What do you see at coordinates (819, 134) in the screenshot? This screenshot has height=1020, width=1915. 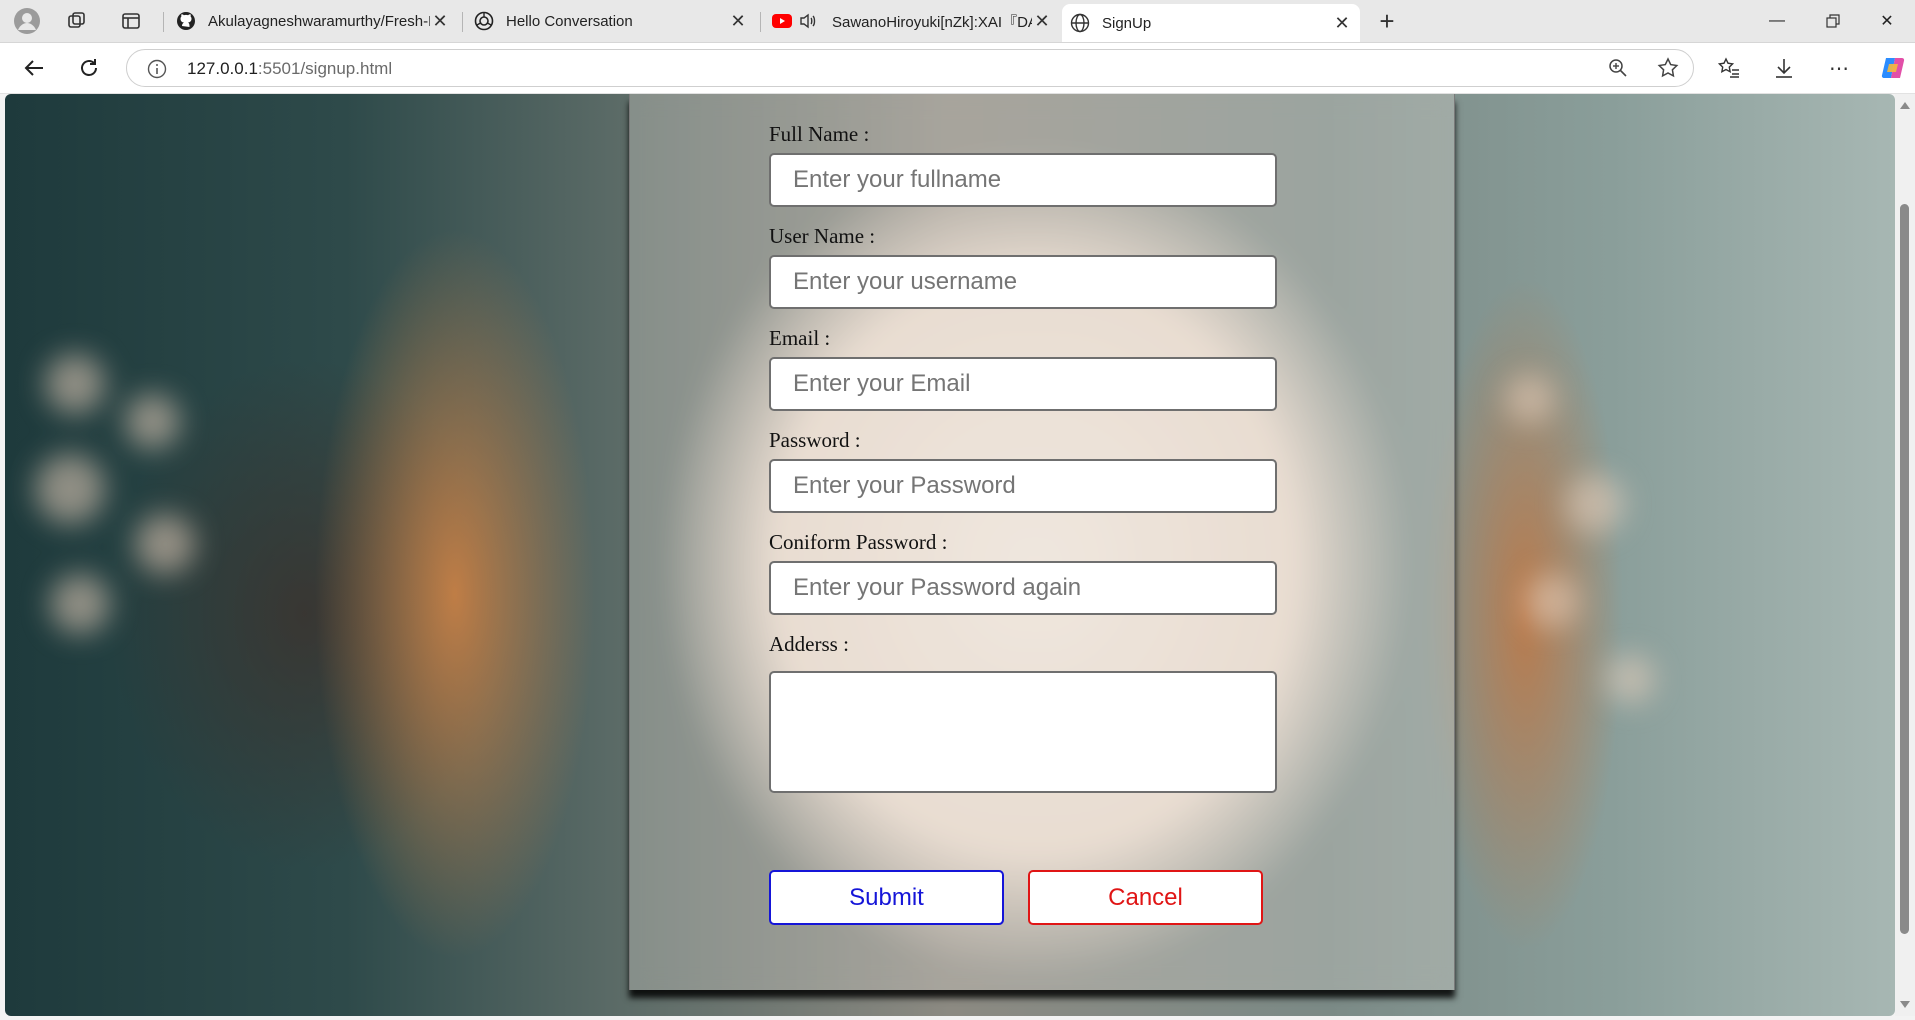 I see `fullname-label: Full Name :` at bounding box center [819, 134].